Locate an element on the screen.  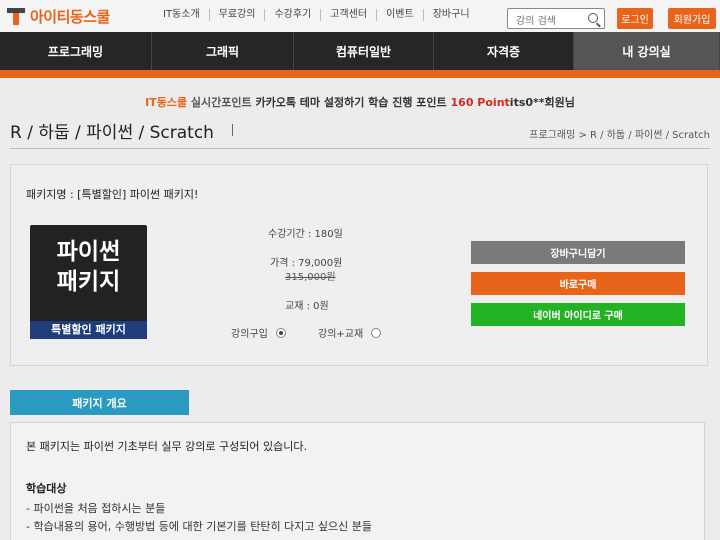
thumbnail-banner: 특별할인 패키지 is located at coordinates (88, 330).